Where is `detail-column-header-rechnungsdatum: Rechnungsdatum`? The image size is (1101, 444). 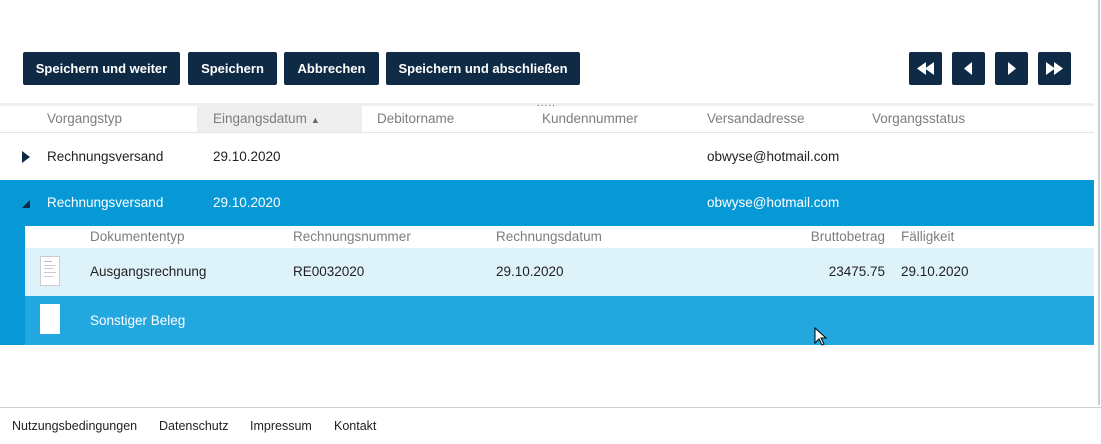 detail-column-header-rechnungsdatum: Rechnungsdatum is located at coordinates (549, 237).